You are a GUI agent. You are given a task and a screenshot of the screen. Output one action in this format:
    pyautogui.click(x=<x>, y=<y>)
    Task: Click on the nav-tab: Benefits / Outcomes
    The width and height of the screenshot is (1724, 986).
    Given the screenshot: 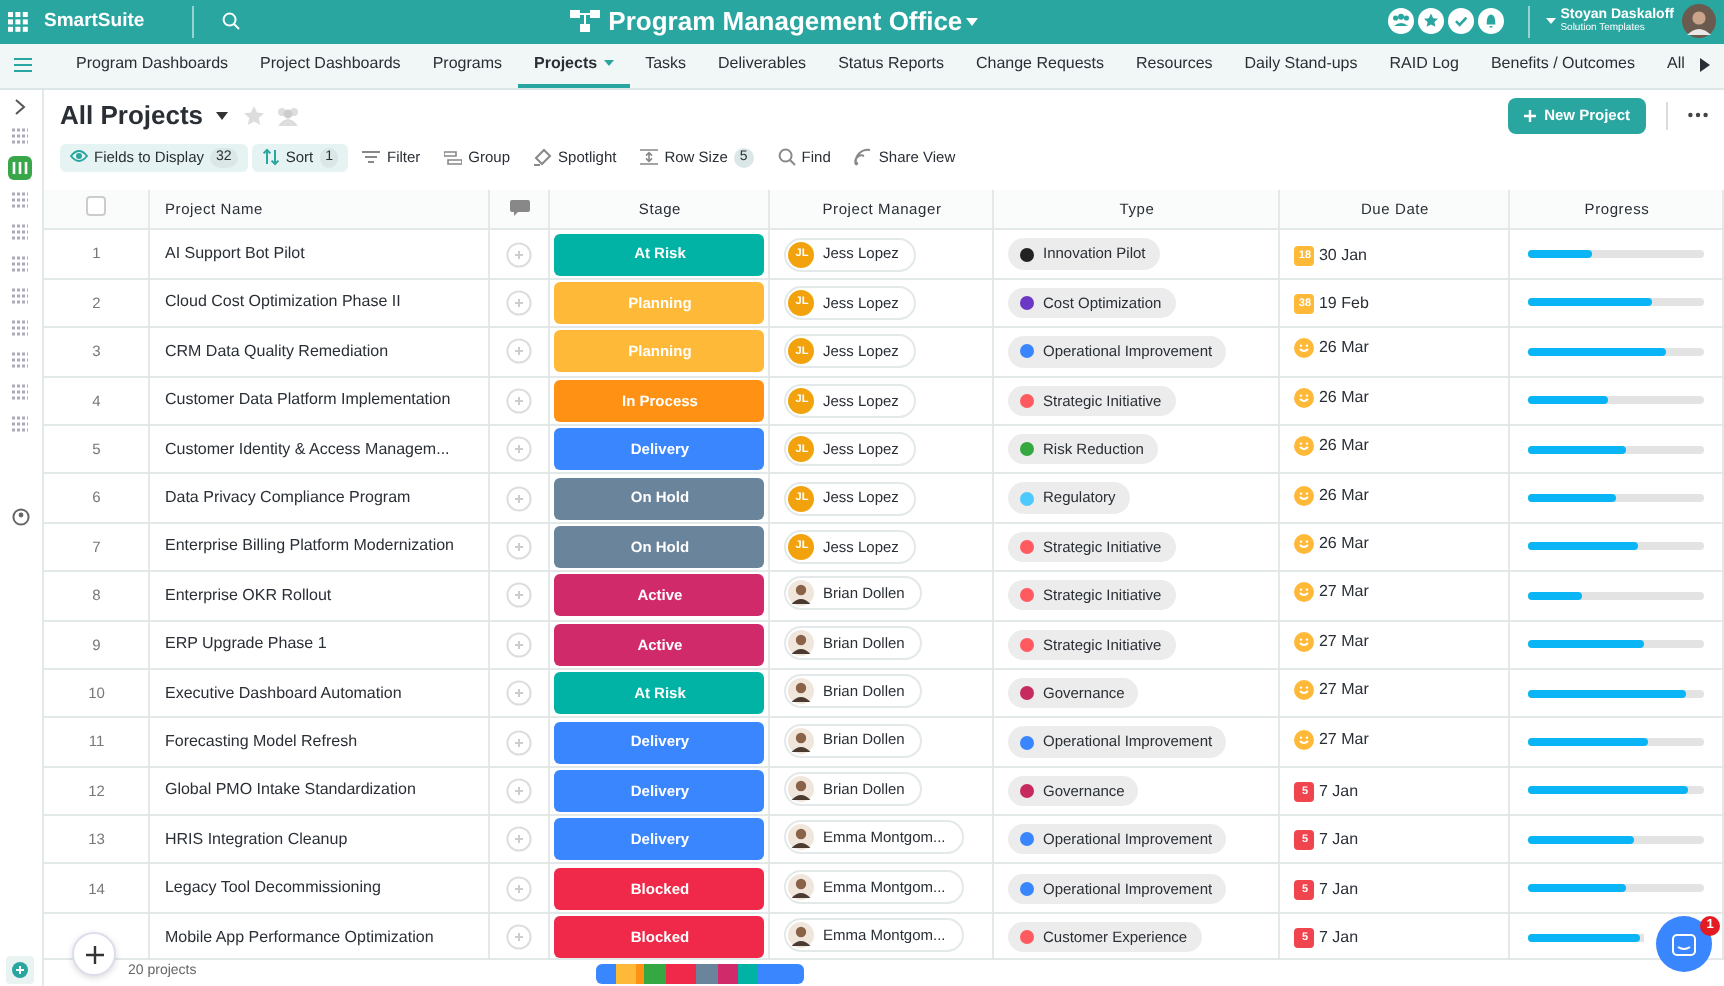 What is the action you would take?
    pyautogui.click(x=1562, y=65)
    